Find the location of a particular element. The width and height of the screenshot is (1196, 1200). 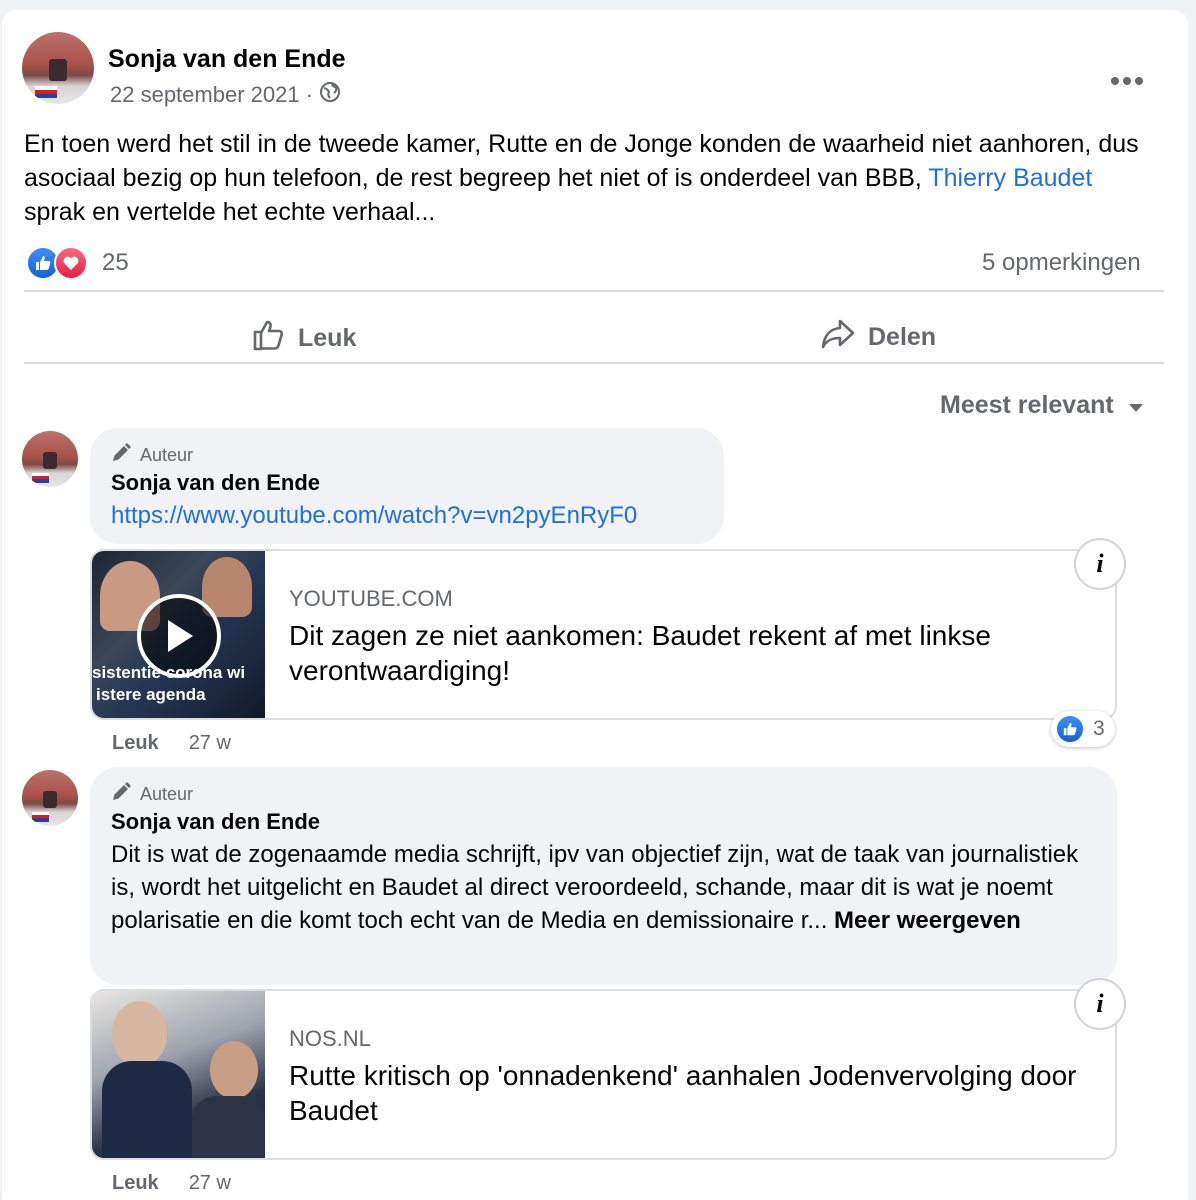

like-reaction-icon is located at coordinates (1070, 729).